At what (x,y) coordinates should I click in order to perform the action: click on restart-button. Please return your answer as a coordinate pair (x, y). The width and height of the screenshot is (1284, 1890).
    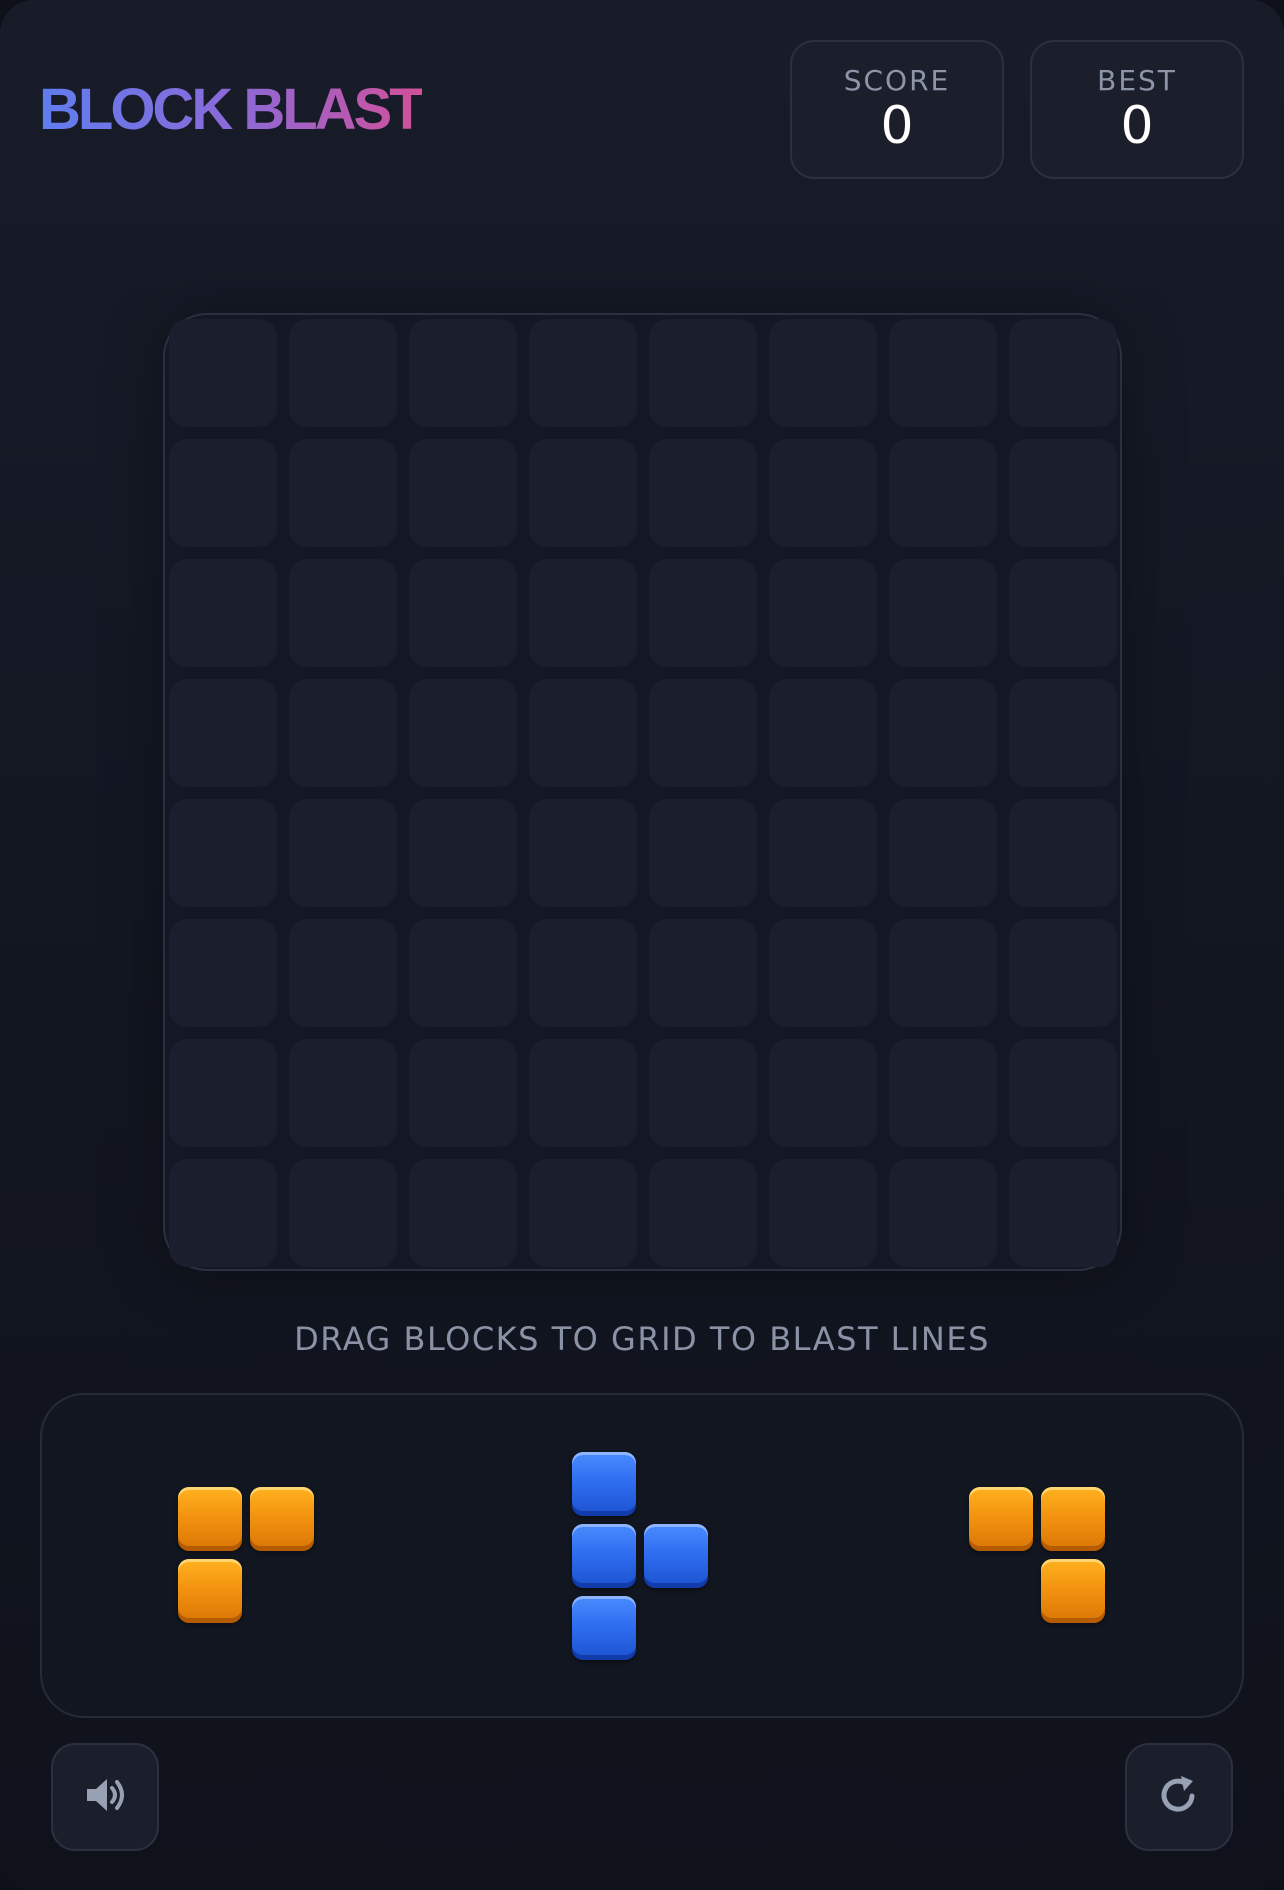
    Looking at the image, I should click on (1179, 1797).